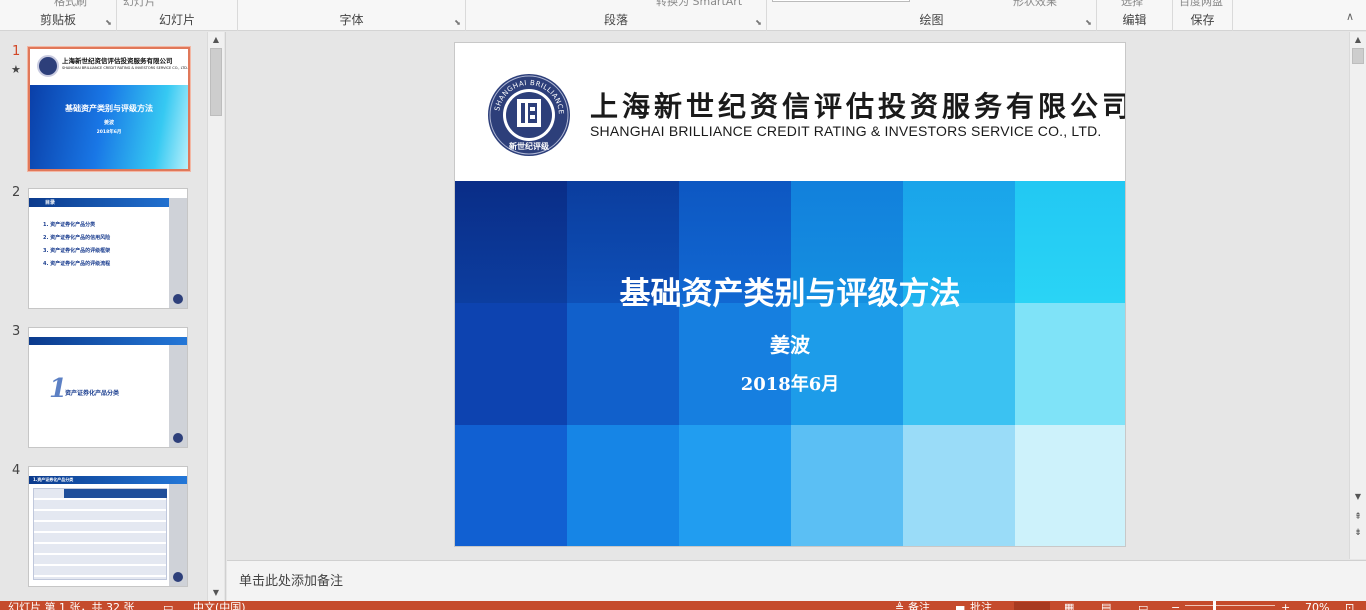 This screenshot has width=1366, height=610. Describe the element at coordinates (615, 20) in the screenshot. I see `ribbon-group-label: 段落` at that location.